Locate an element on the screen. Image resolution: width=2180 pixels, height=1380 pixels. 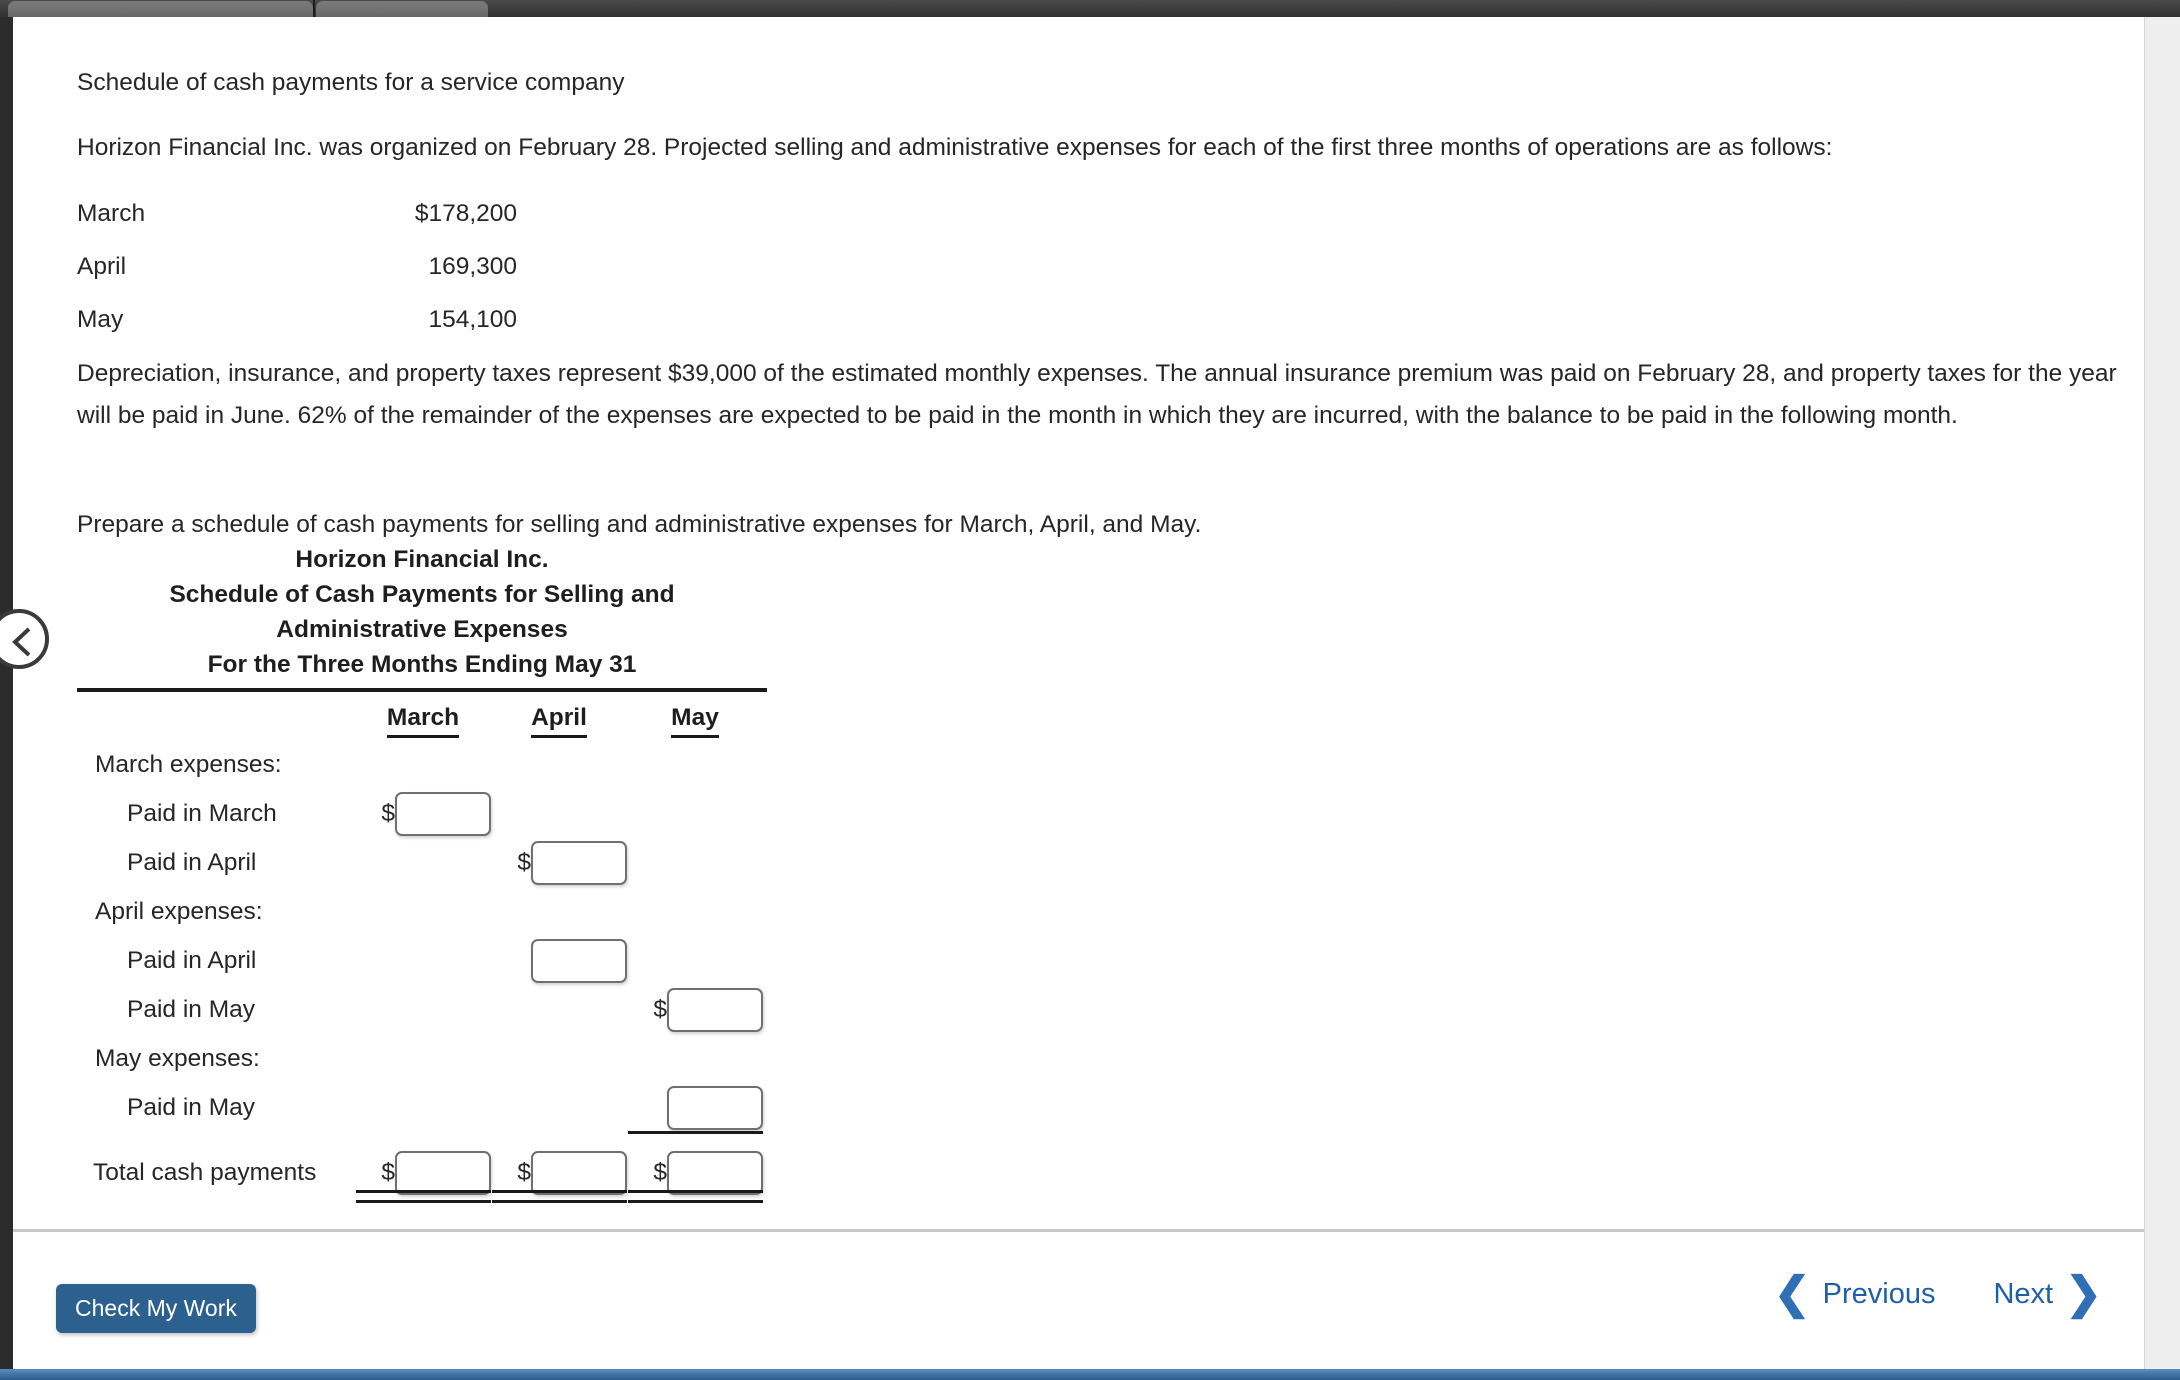
schedule-title-line-3: Administrative Expenses is located at coordinates (422, 629).